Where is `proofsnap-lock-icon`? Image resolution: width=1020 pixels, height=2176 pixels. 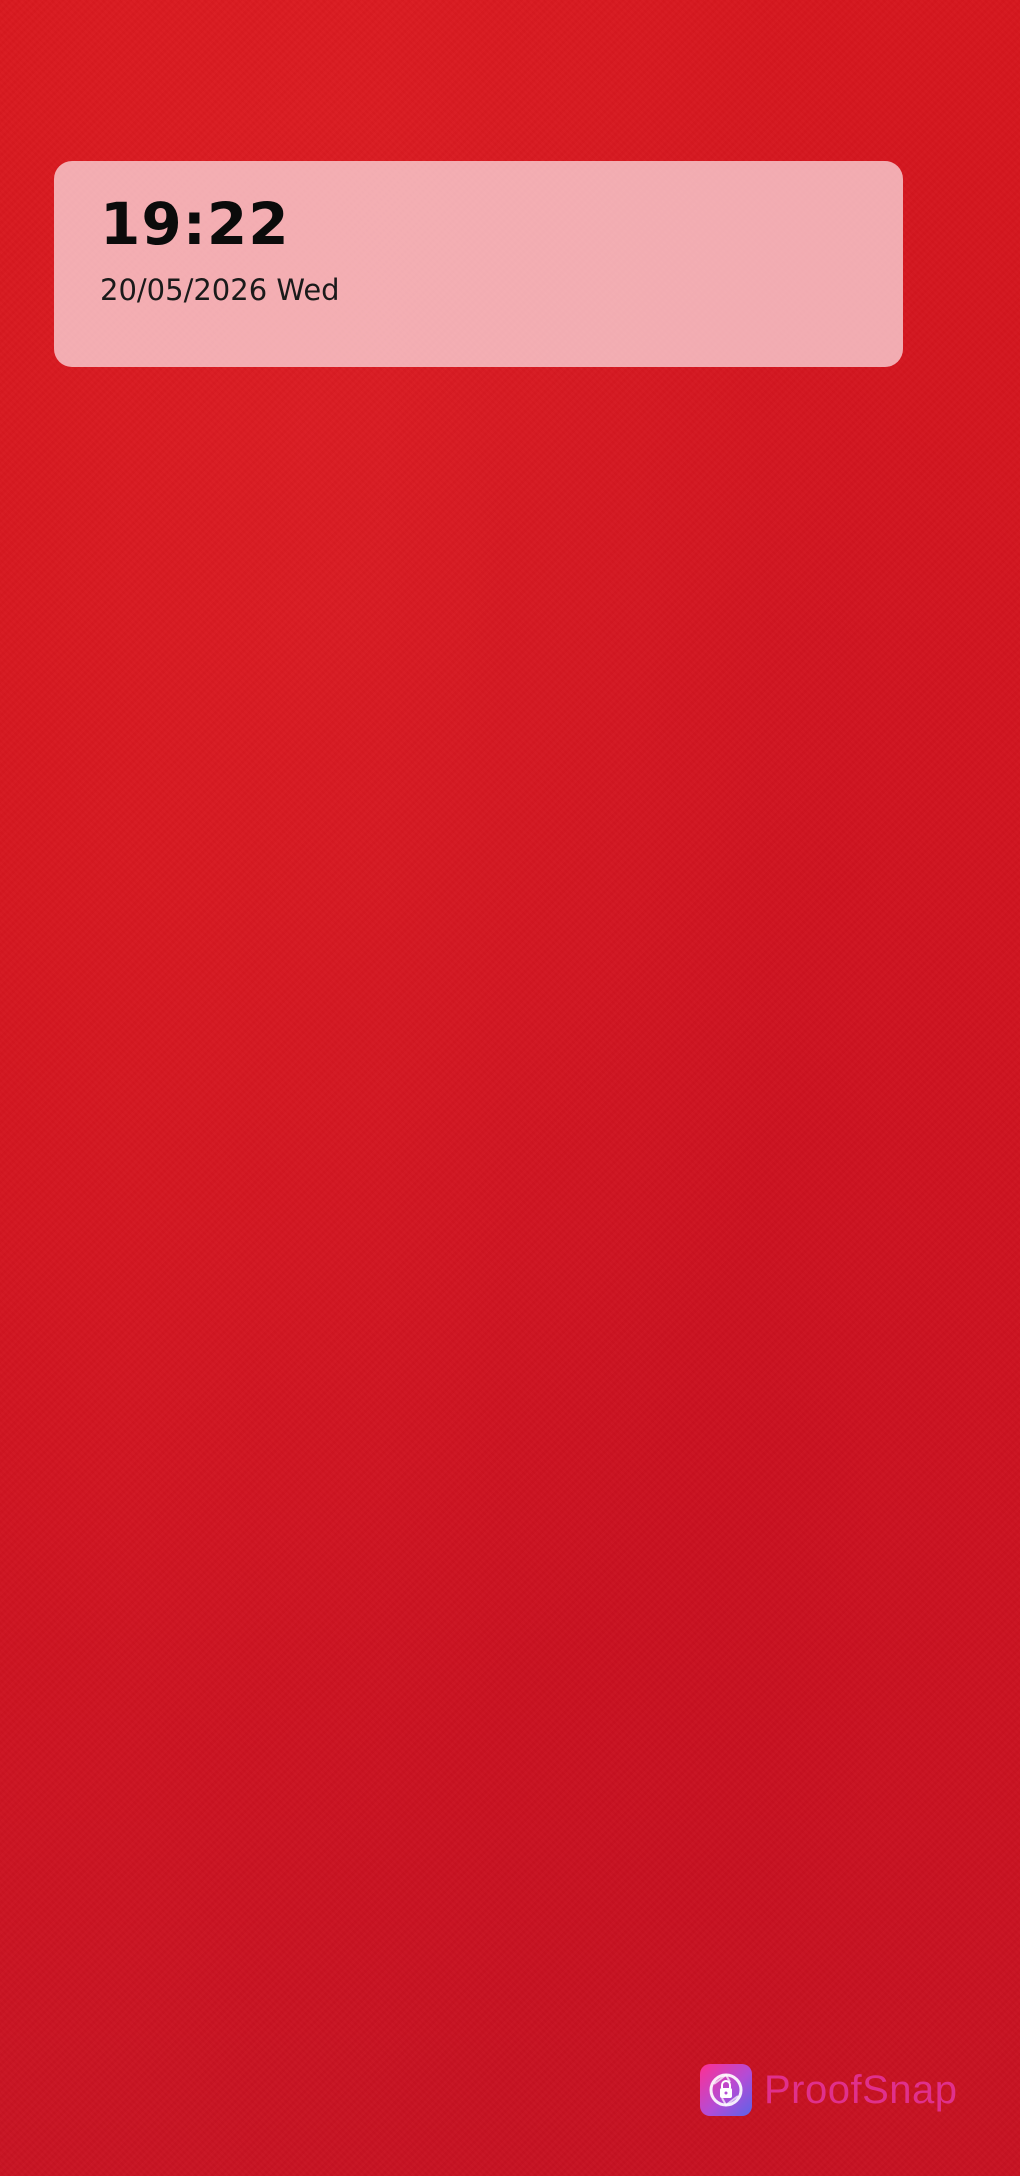
proofsnap-lock-icon is located at coordinates (726, 2090).